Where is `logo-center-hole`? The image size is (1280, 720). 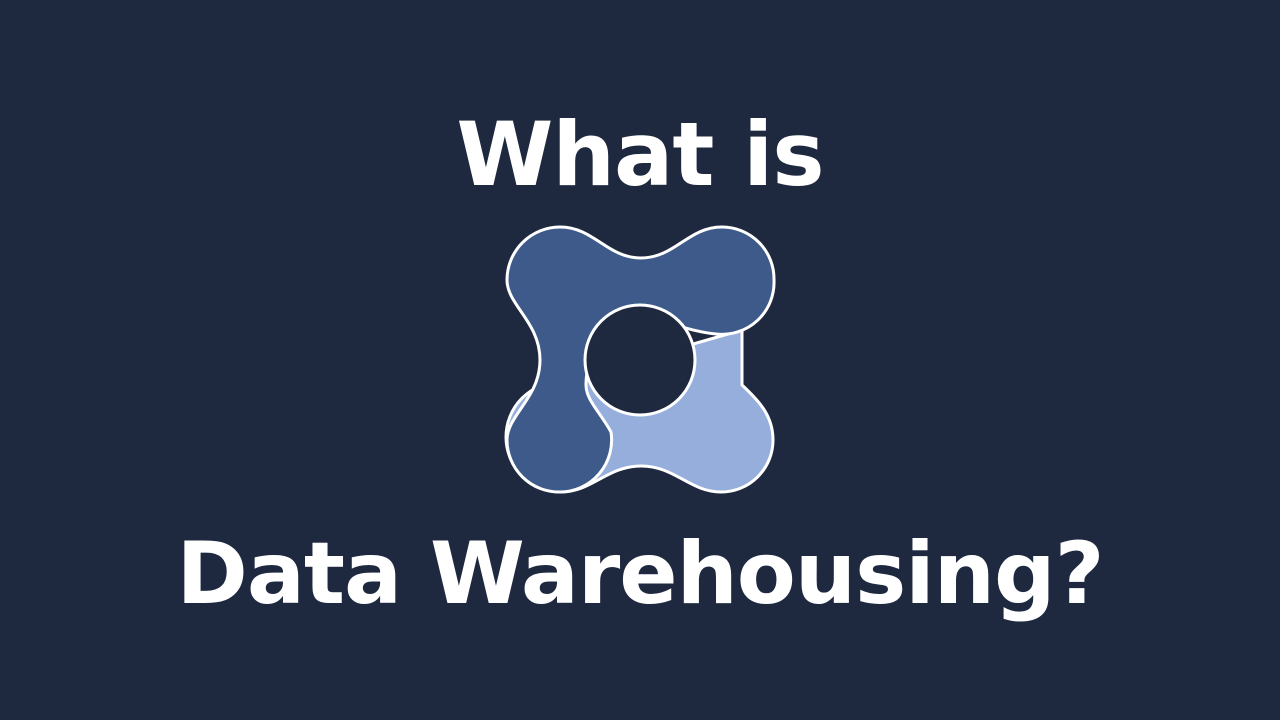
logo-center-hole is located at coordinates (640, 360).